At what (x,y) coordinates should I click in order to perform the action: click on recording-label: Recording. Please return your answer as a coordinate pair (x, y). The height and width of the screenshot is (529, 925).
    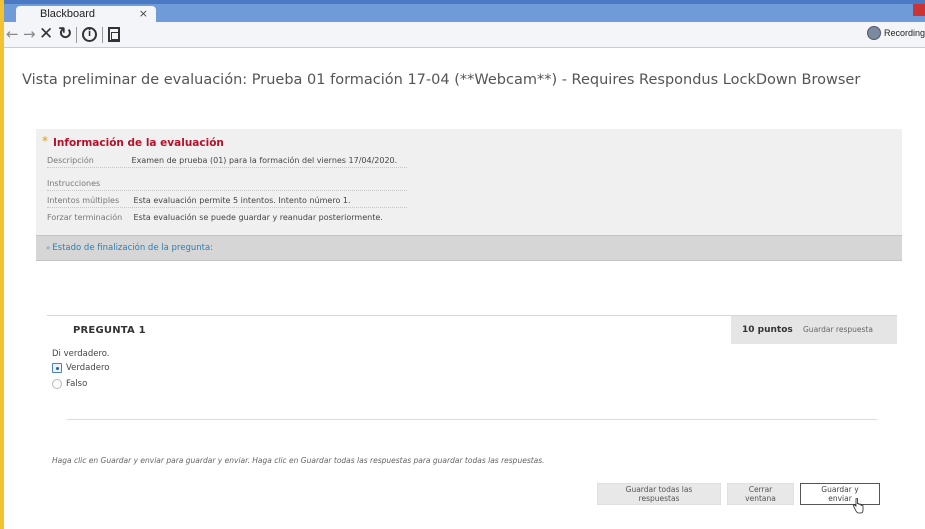
    Looking at the image, I should click on (904, 33).